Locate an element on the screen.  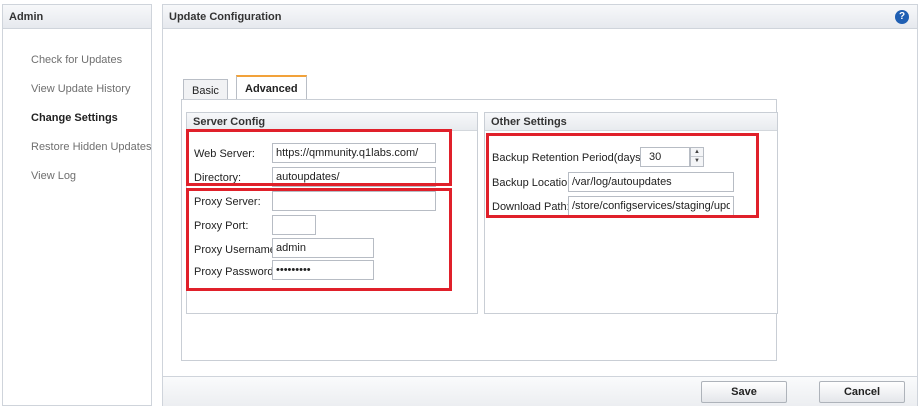
panel-title-text: Update Configuration is located at coordinates (225, 17).